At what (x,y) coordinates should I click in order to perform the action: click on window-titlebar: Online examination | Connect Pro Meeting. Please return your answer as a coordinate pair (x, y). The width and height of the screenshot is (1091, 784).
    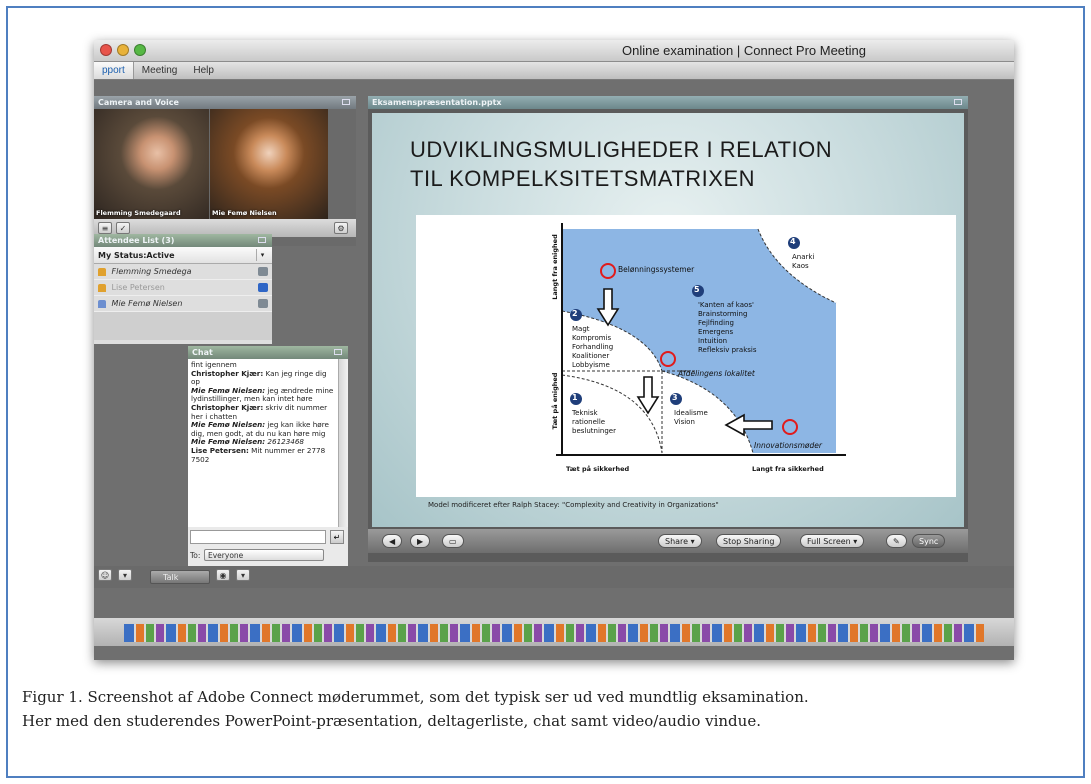
    Looking at the image, I should click on (554, 51).